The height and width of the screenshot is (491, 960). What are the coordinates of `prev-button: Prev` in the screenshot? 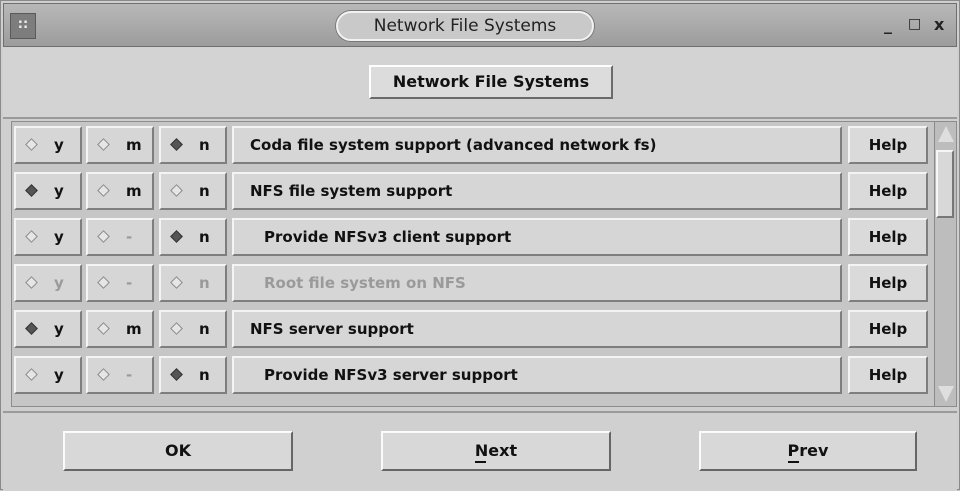 It's located at (808, 451).